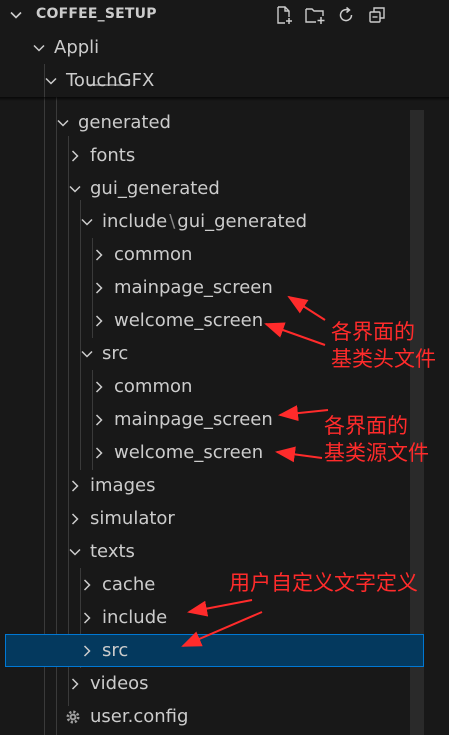 The height and width of the screenshot is (735, 449). I want to click on annotation-line: 基类源文件, so click(376, 453).